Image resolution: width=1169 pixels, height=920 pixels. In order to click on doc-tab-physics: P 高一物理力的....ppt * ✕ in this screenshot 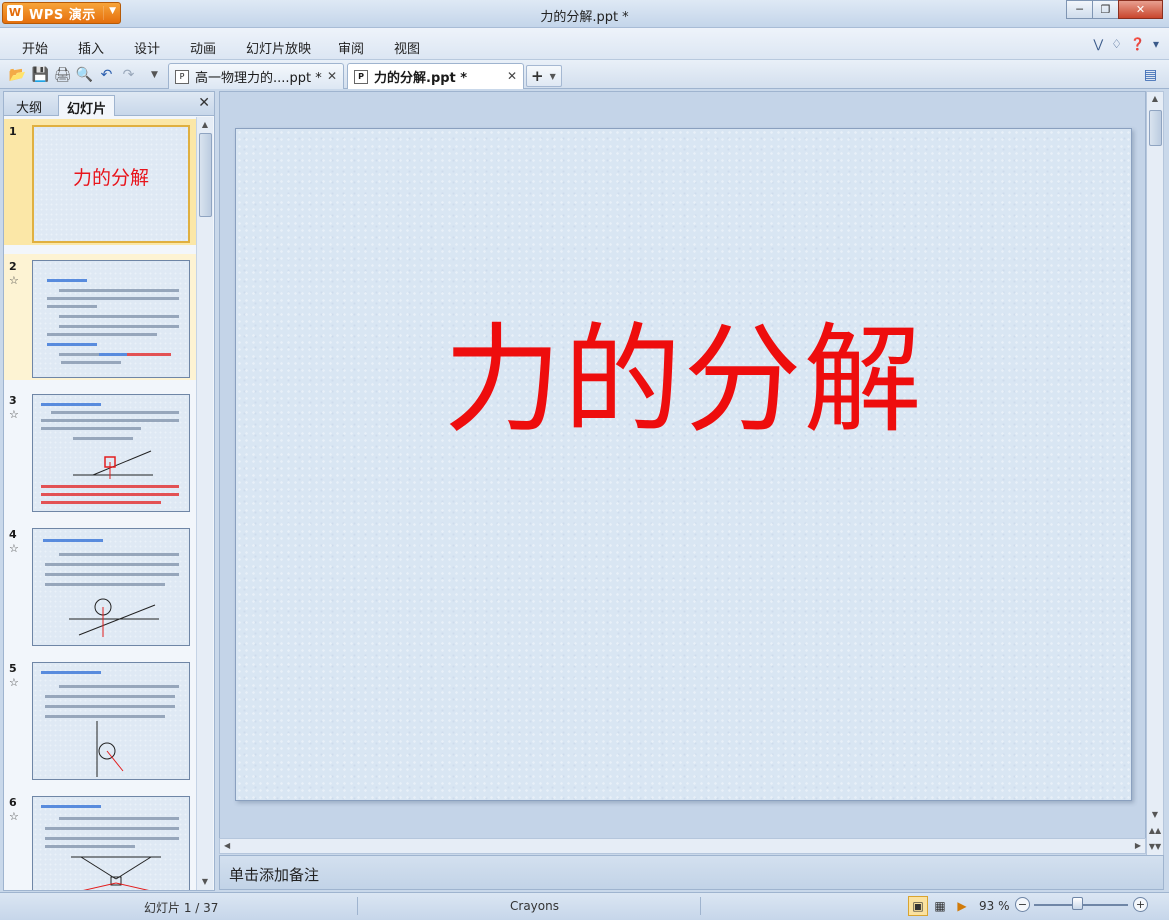, I will do `click(256, 76)`.